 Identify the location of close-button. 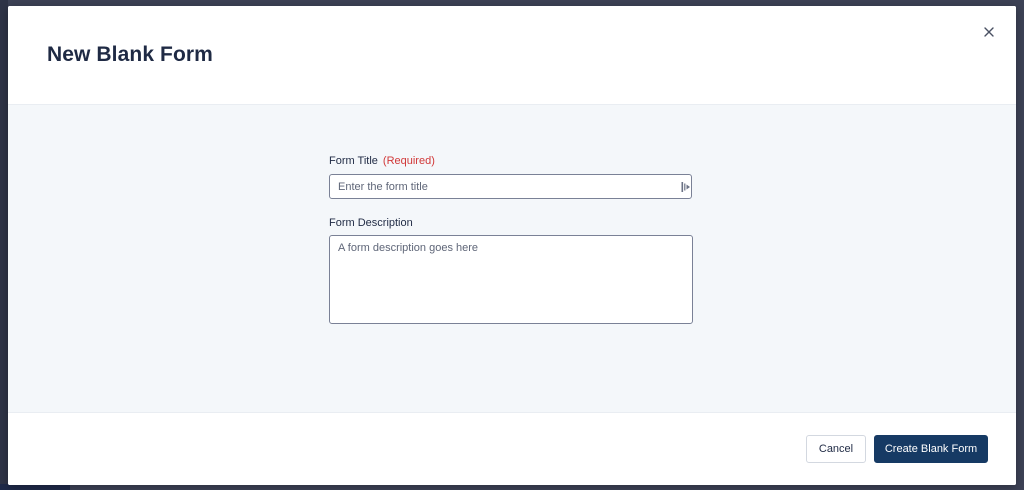
(989, 32).